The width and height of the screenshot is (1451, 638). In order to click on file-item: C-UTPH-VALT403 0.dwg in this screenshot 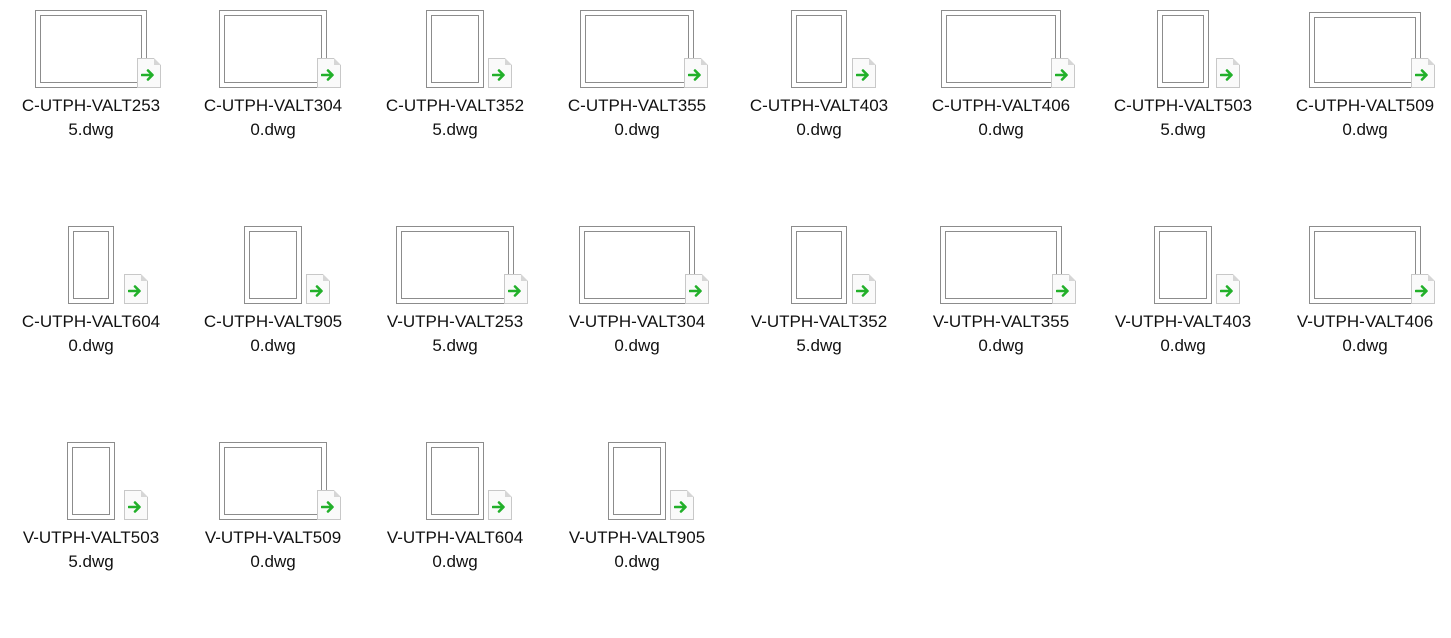, I will do `click(819, 103)`.